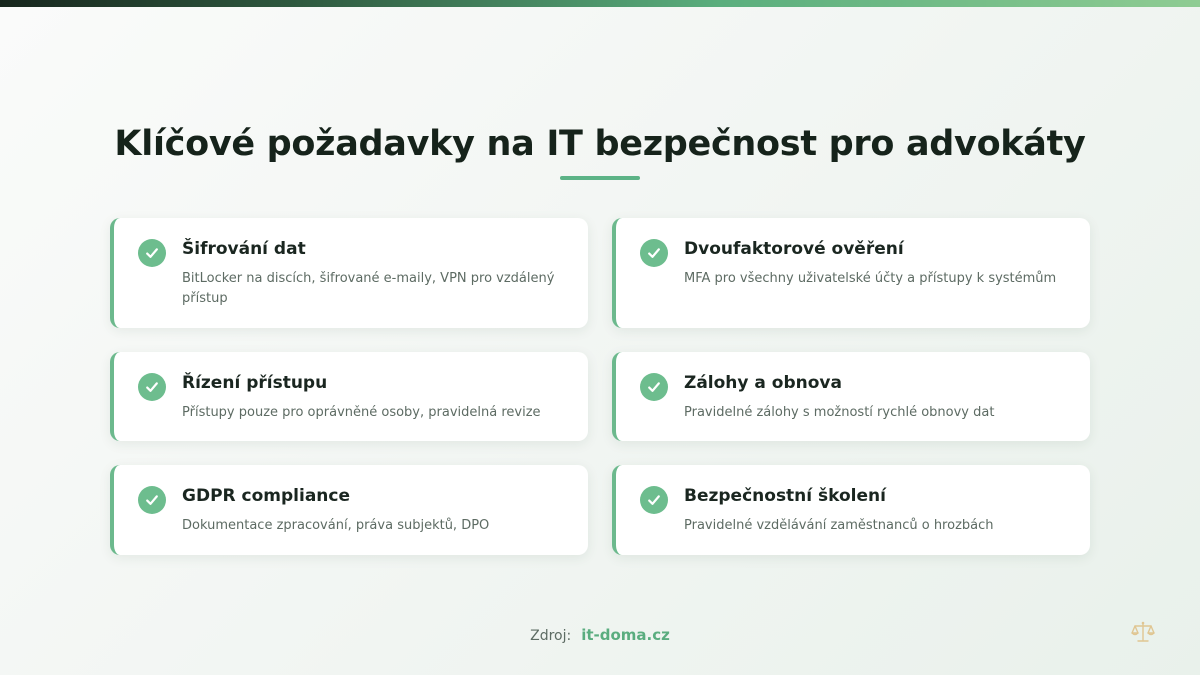 The image size is (1200, 675). I want to click on scales-of-justice-icon, so click(1143, 632).